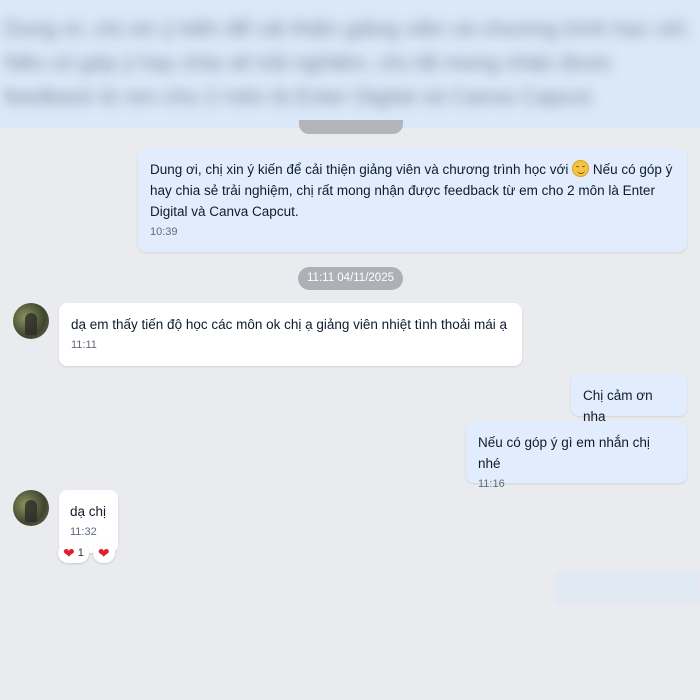 Image resolution: width=700 pixels, height=700 pixels. Describe the element at coordinates (83, 532) in the screenshot. I see `message-time: 11:32` at that location.